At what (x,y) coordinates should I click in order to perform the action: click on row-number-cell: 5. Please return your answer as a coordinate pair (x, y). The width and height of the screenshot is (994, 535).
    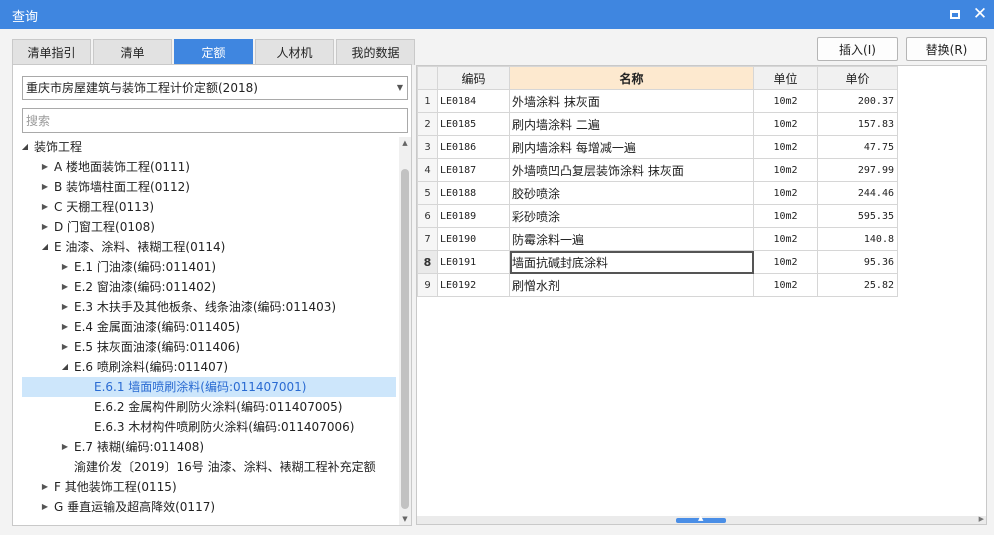
    Looking at the image, I should click on (427, 193).